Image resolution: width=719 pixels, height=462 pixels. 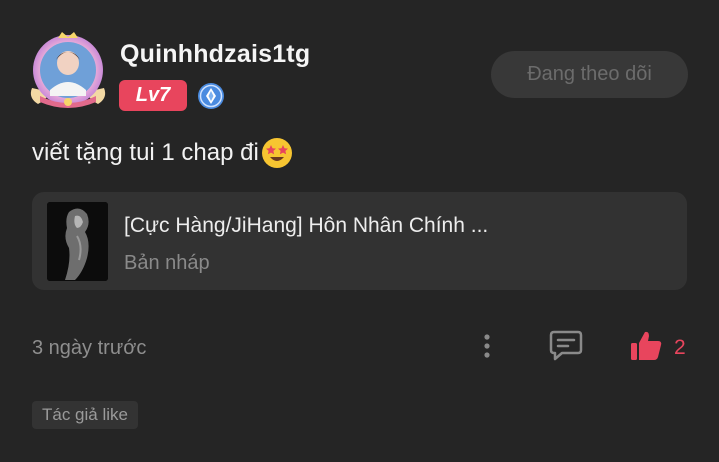 I want to click on username: Quinhhdzais1tg, so click(x=215, y=54).